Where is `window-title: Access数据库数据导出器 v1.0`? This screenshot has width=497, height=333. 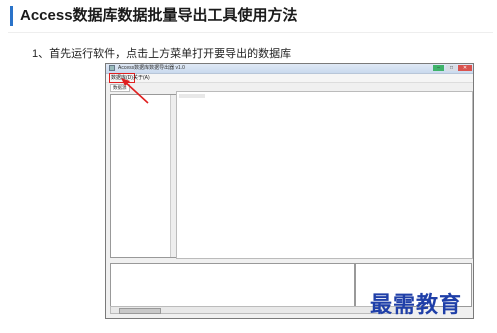 window-title: Access数据库数据导出器 v1.0 is located at coordinates (151, 68).